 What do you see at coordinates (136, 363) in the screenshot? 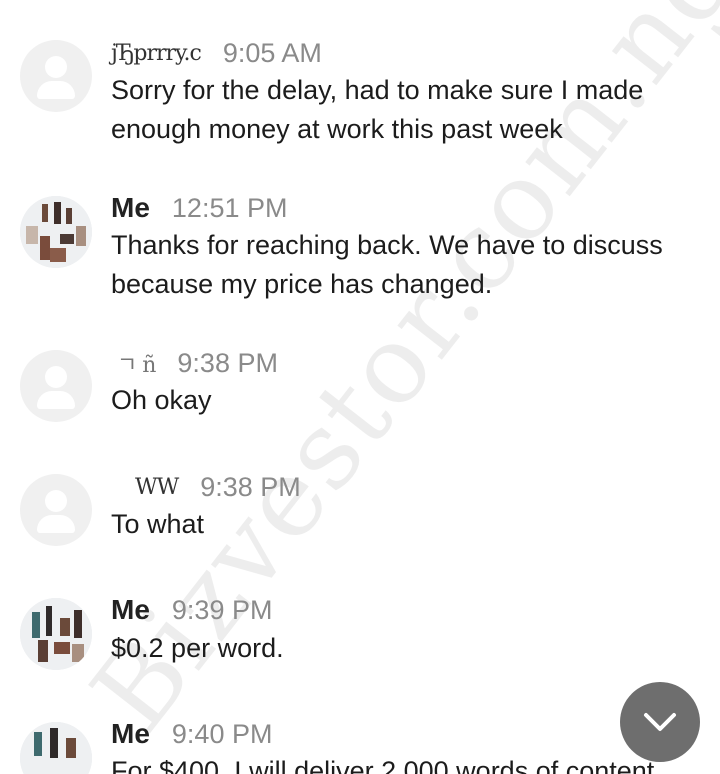
I see `sender-name: ㄱ ñ` at bounding box center [136, 363].